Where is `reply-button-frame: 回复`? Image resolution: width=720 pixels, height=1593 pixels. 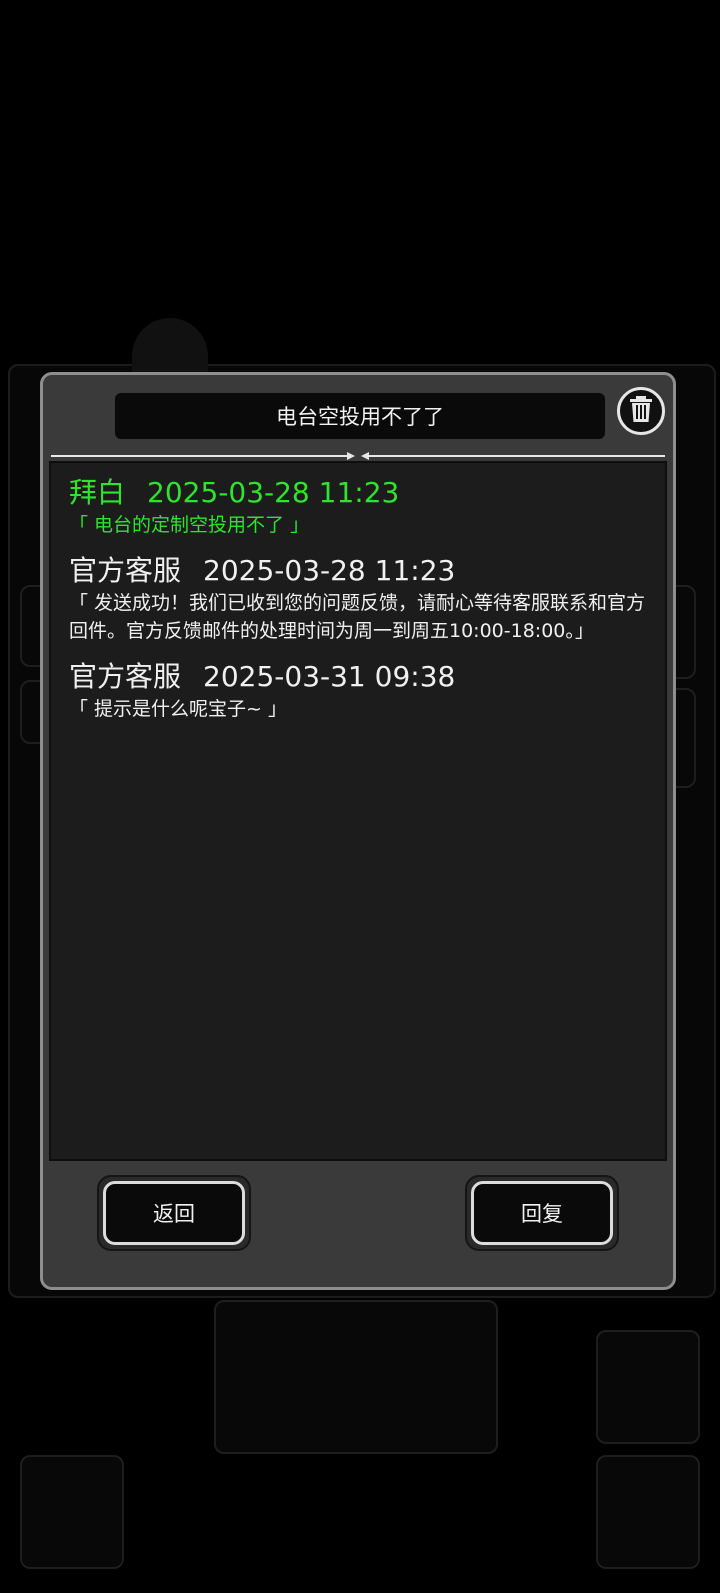 reply-button-frame: 回复 is located at coordinates (542, 1213).